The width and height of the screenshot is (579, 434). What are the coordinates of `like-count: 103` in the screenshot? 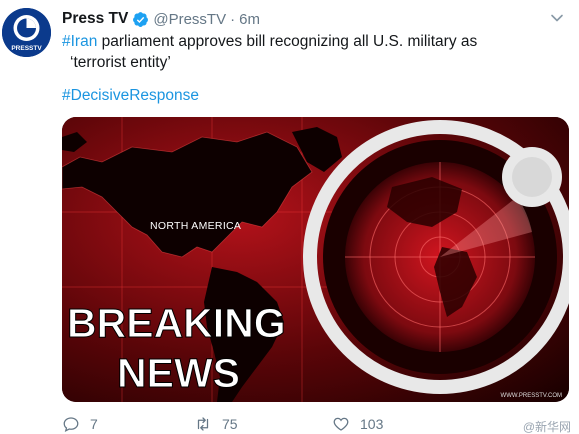 It's located at (372, 424).